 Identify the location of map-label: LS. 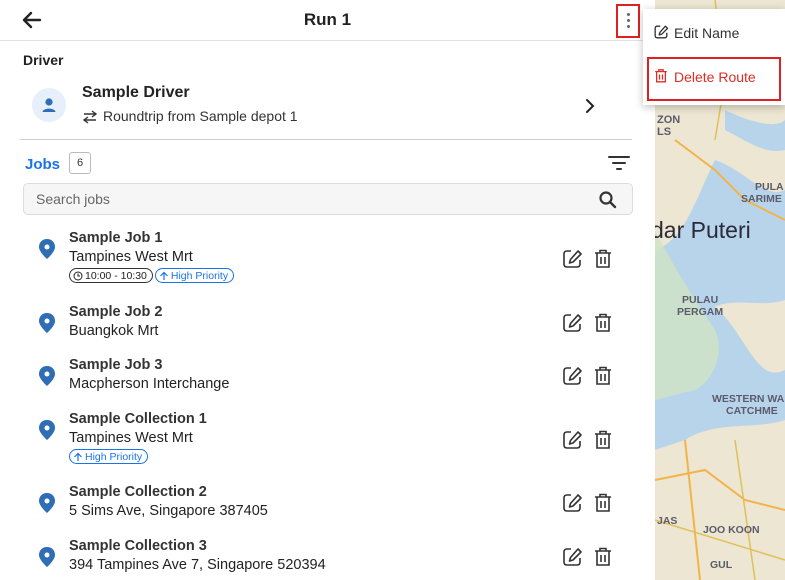
(664, 132).